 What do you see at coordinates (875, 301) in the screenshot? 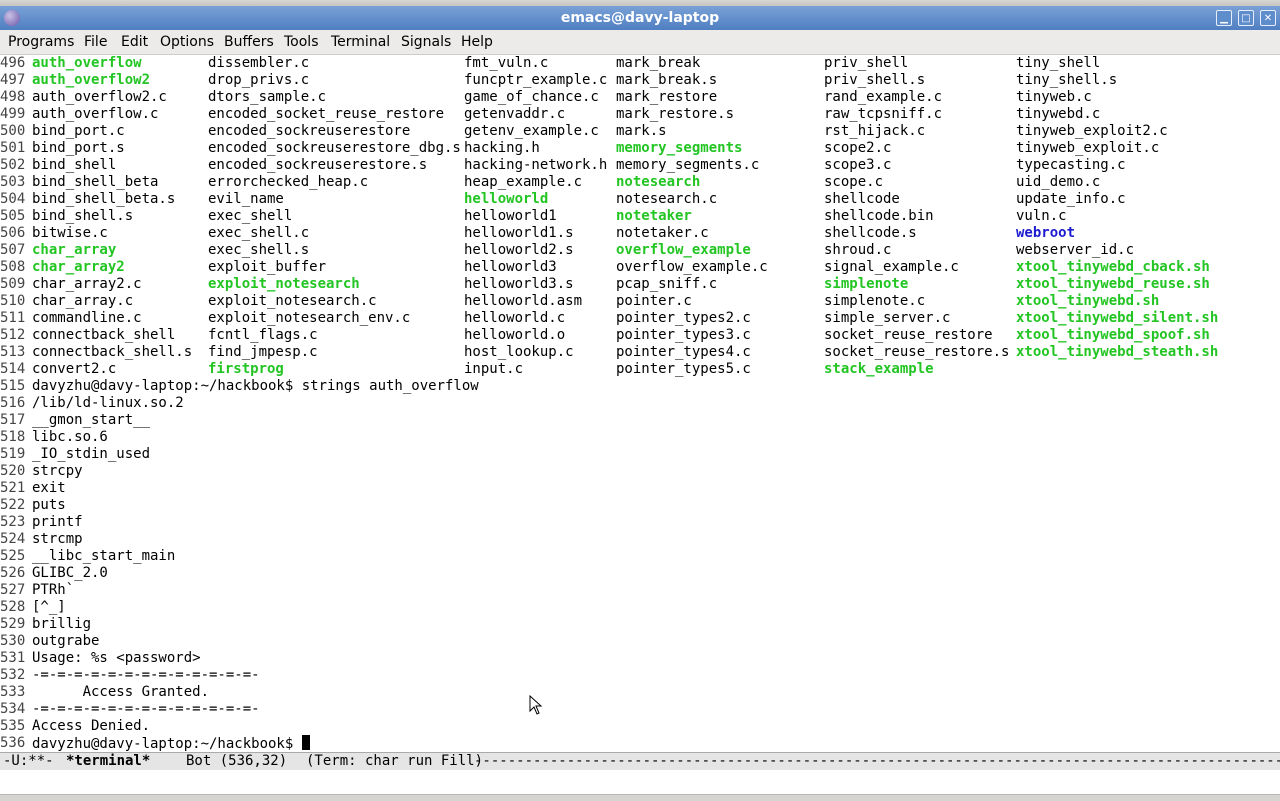
I see `file-entry: simplenote.c` at bounding box center [875, 301].